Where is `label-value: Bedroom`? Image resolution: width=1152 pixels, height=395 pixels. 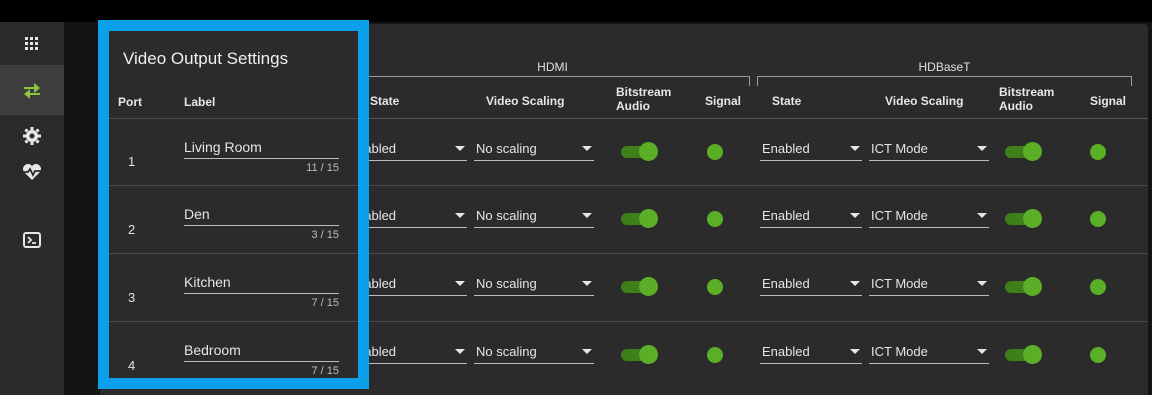 label-value: Bedroom is located at coordinates (212, 350).